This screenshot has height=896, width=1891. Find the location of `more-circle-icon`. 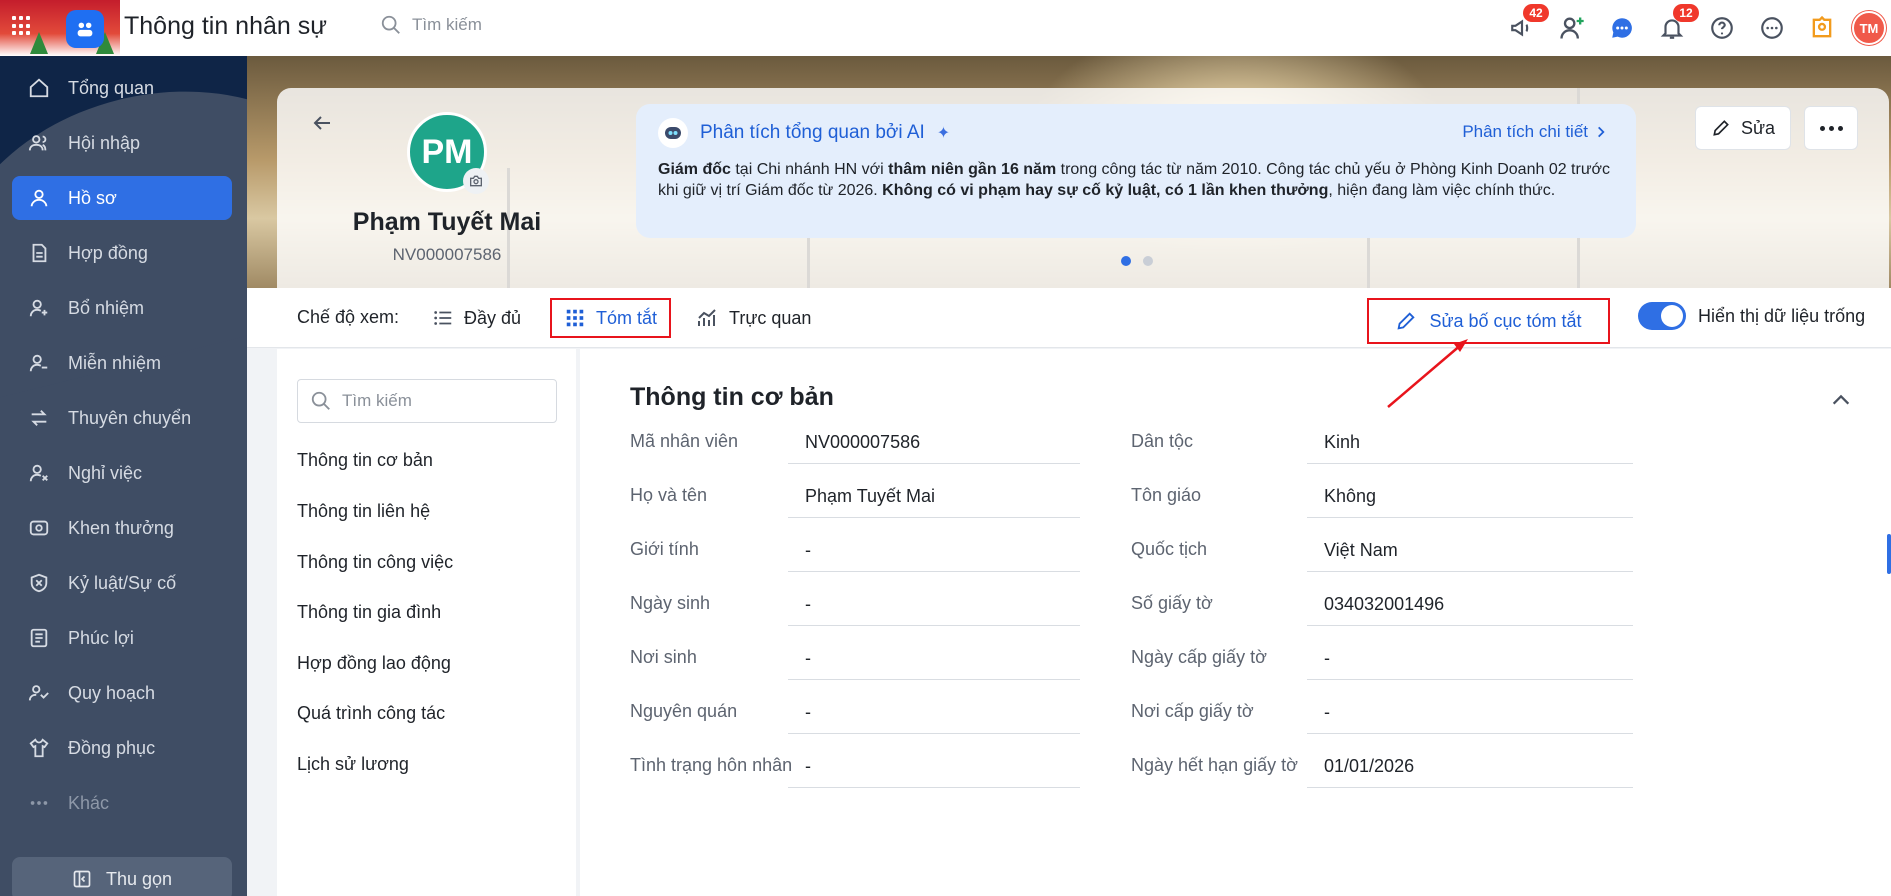

more-circle-icon is located at coordinates (1772, 28).